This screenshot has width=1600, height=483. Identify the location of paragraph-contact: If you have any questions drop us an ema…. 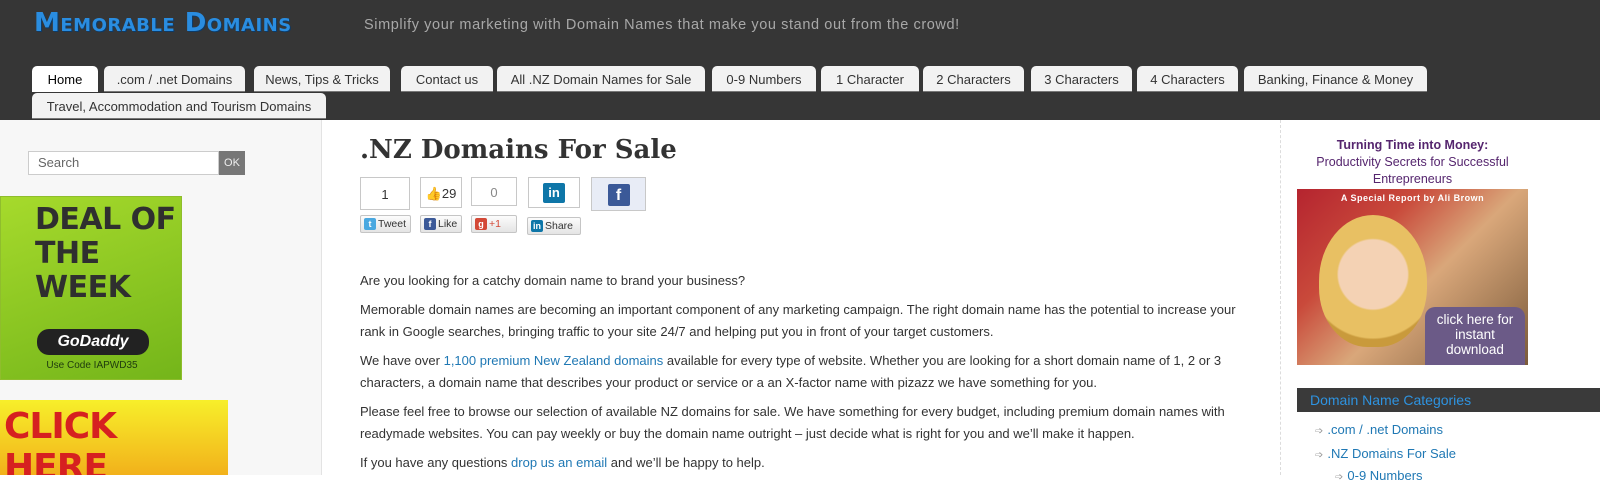
(562, 462).